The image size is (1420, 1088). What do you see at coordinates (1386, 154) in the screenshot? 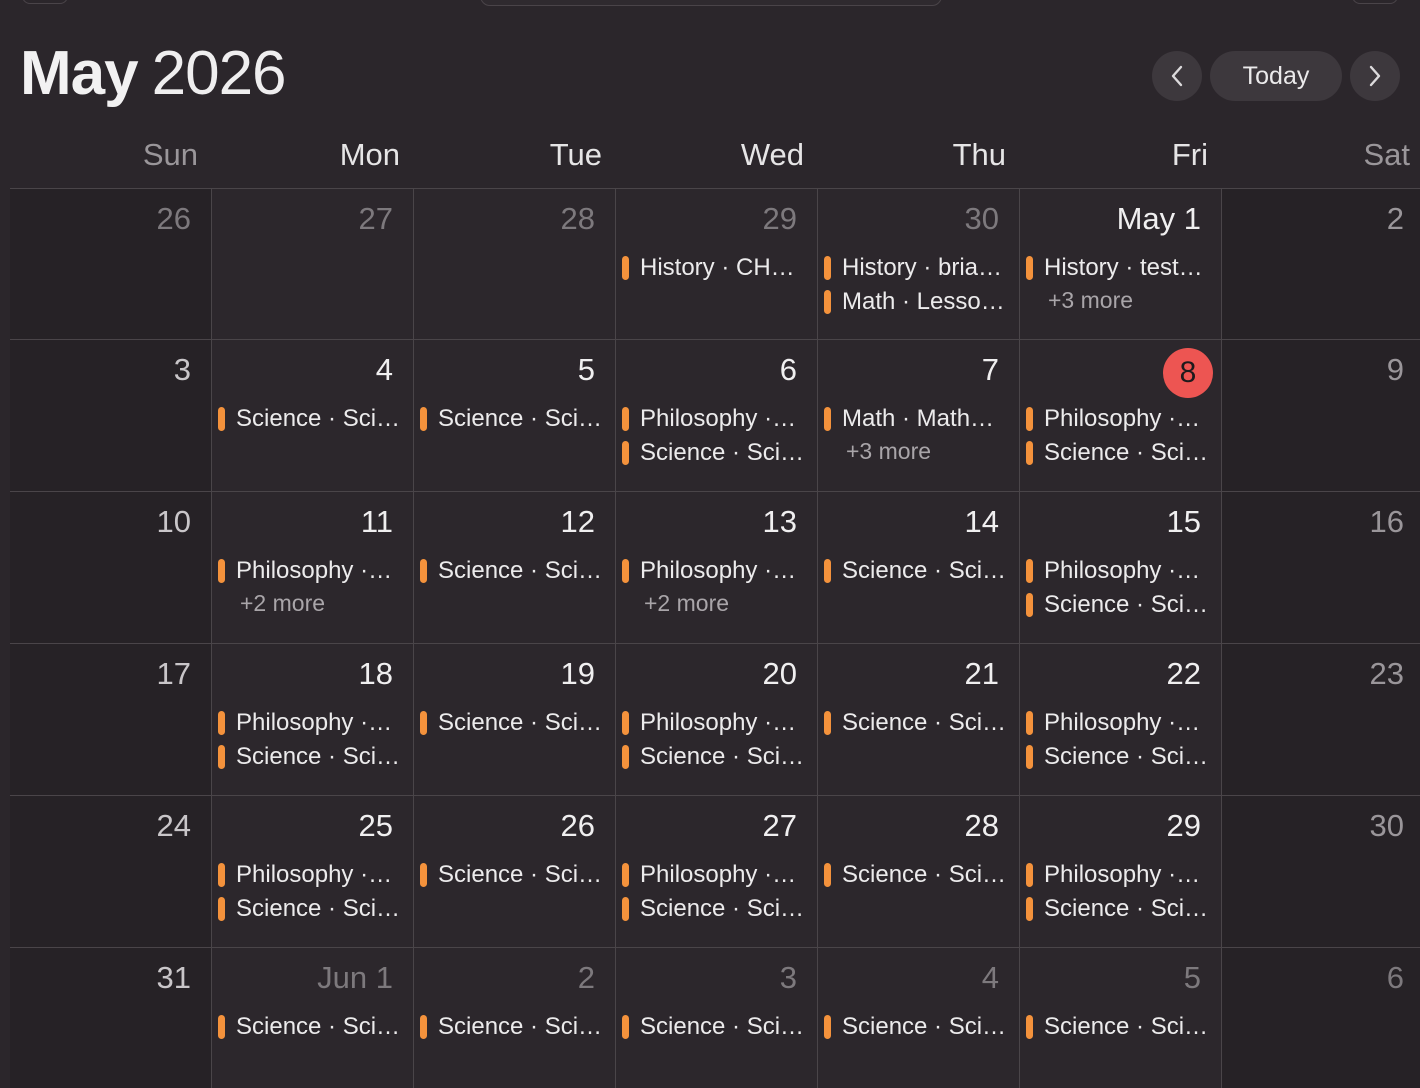
I see `weekday-sat: Sat` at bounding box center [1386, 154].